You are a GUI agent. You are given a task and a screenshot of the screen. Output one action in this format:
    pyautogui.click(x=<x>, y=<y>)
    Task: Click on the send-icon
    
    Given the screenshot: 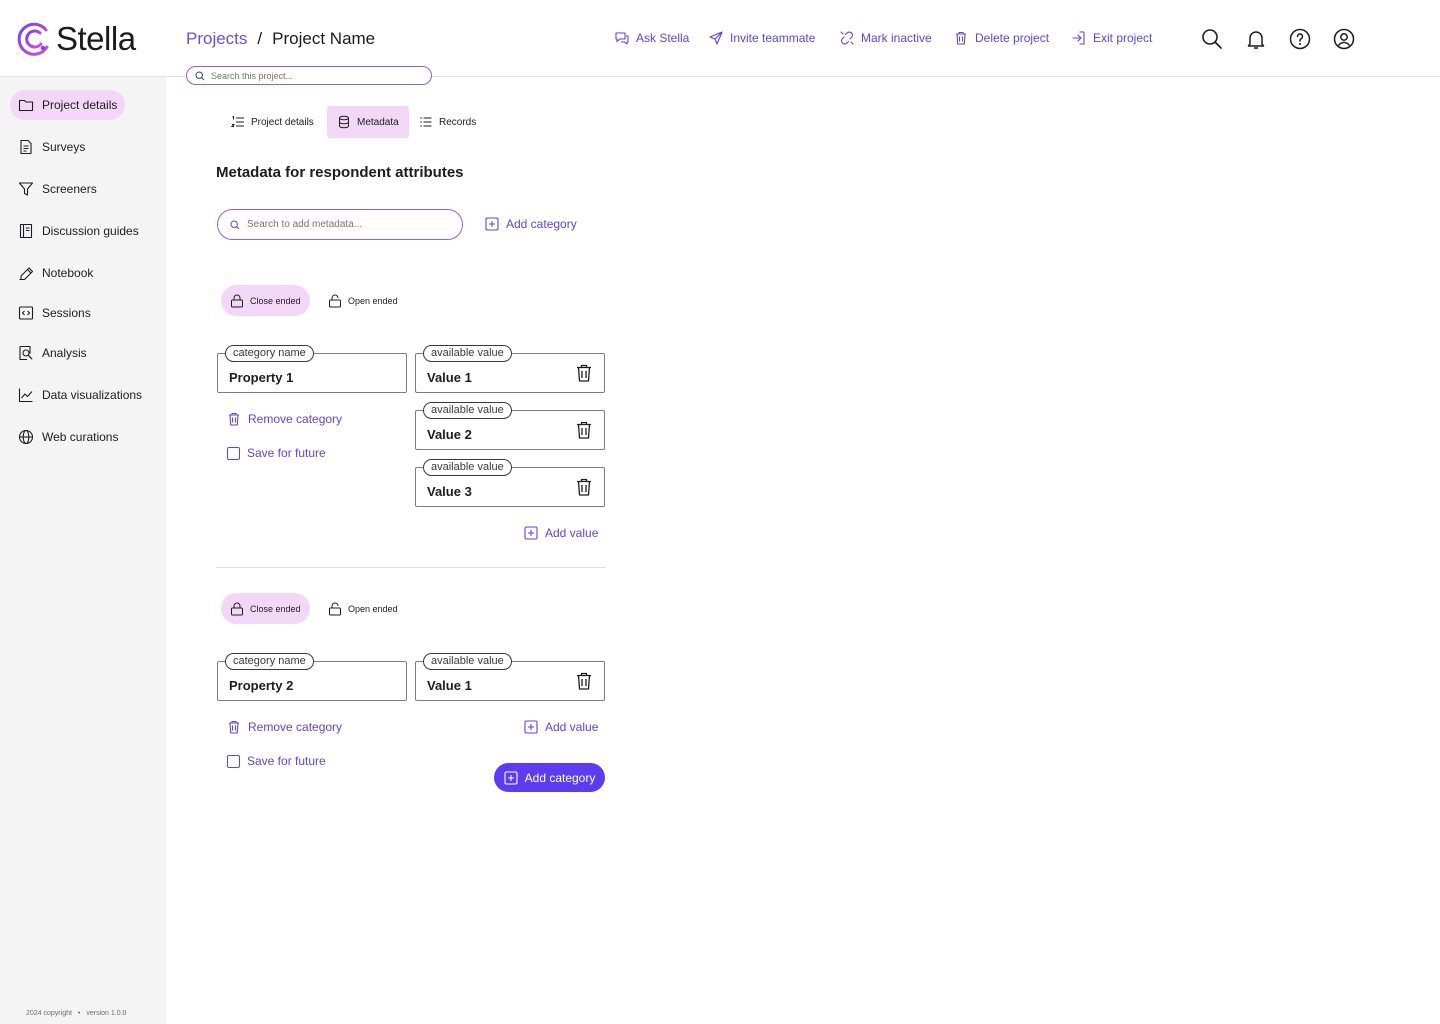 What is the action you would take?
    pyautogui.click(x=716, y=38)
    